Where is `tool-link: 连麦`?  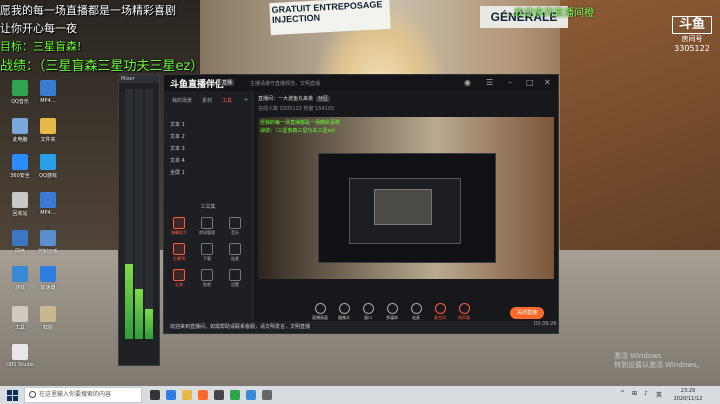
tool-link: 连麦 is located at coordinates (235, 252).